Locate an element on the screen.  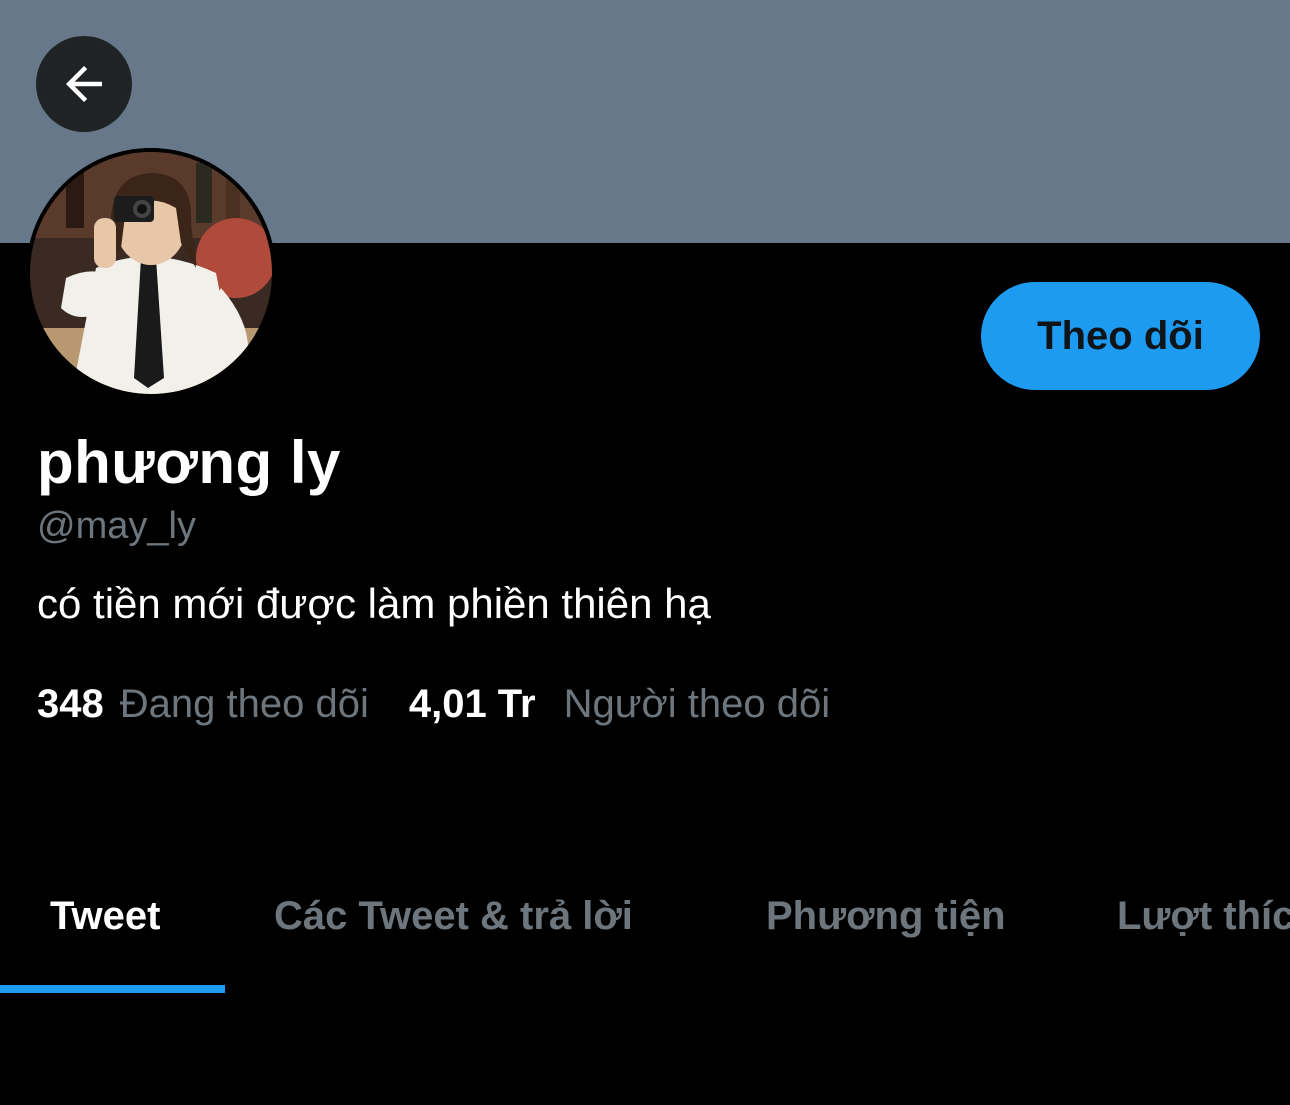
following-link: 348 Đang theo dõi is located at coordinates (203, 704).